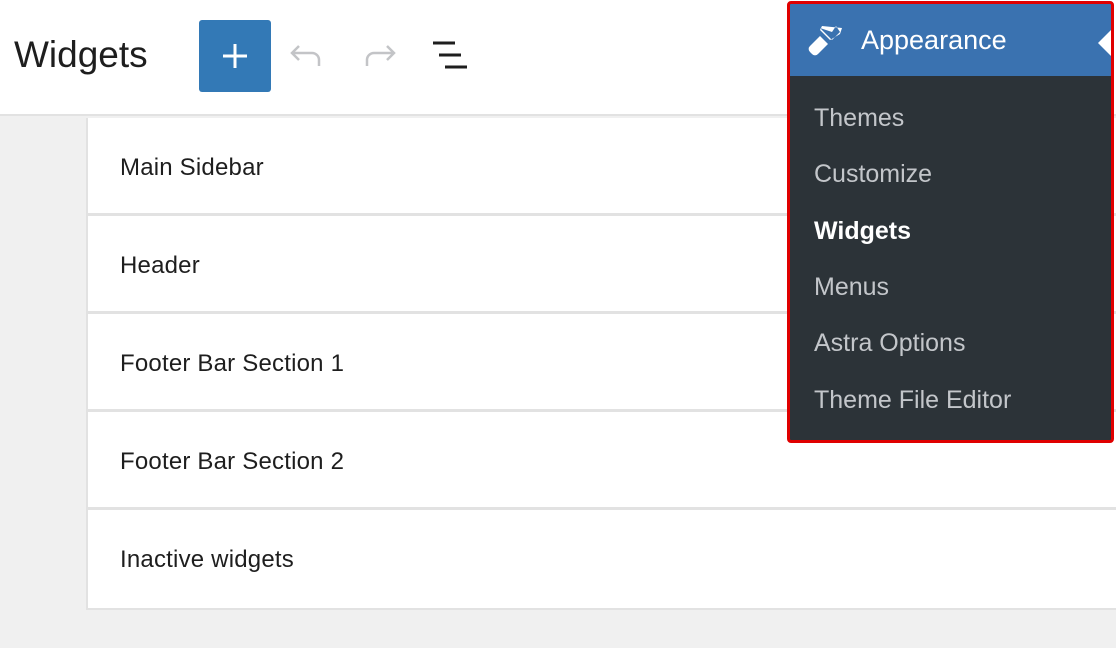 The width and height of the screenshot is (1116, 648). Describe the element at coordinates (912, 400) in the screenshot. I see `menu-item-theme-file-editor: Theme File Editor` at that location.